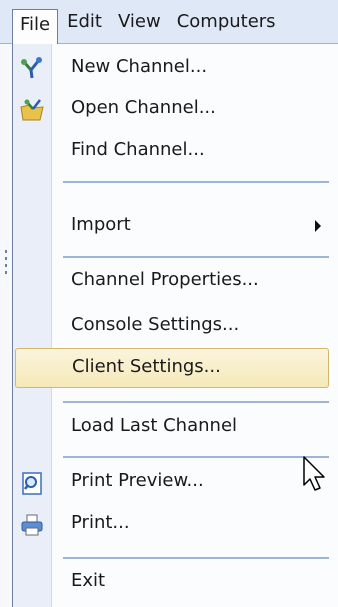  Describe the element at coordinates (88, 580) in the screenshot. I see `menu-item-label: Exit` at that location.